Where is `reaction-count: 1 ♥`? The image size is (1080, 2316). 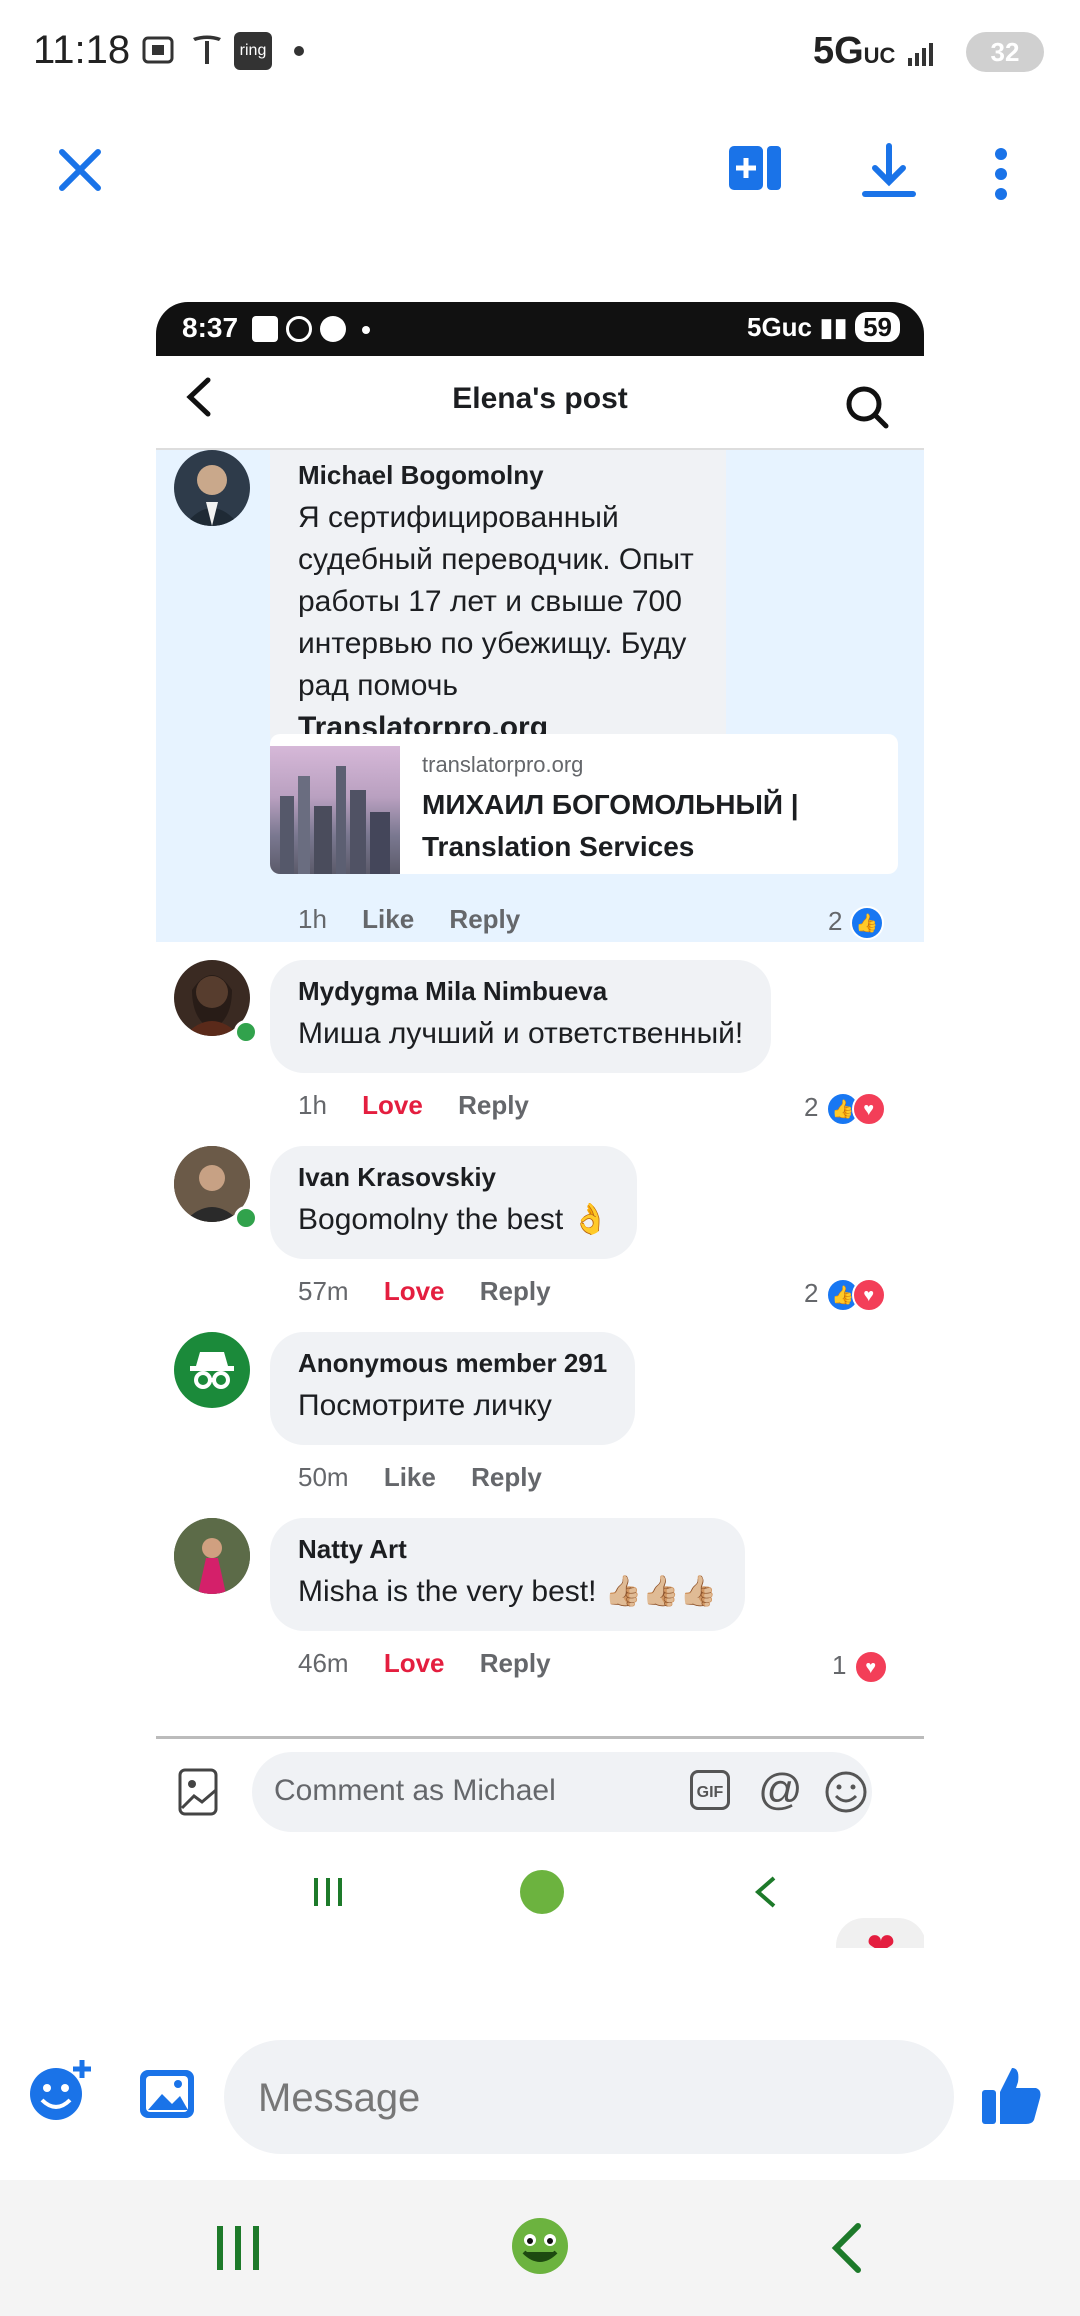
reaction-count: 1 ♥ is located at coordinates (860, 1667).